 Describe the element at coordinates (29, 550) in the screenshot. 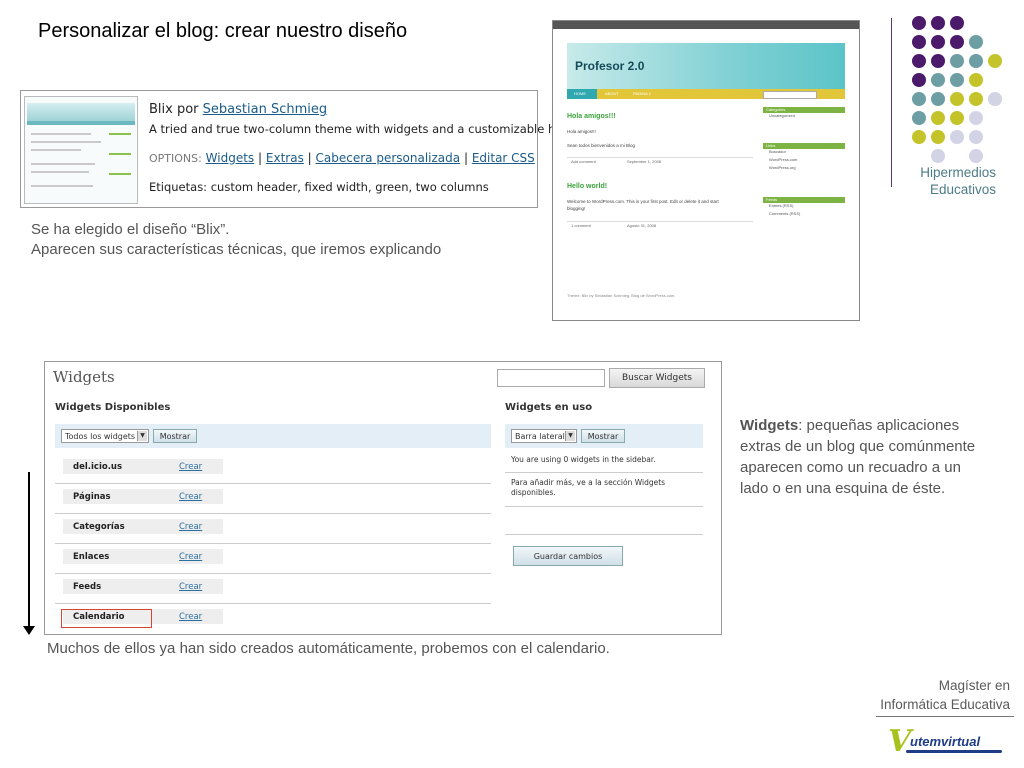

I see `down-arrow` at that location.